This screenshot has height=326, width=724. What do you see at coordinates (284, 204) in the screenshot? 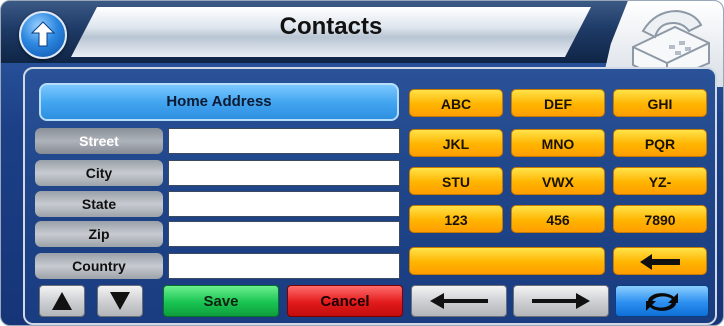
I see `state-input` at bounding box center [284, 204].